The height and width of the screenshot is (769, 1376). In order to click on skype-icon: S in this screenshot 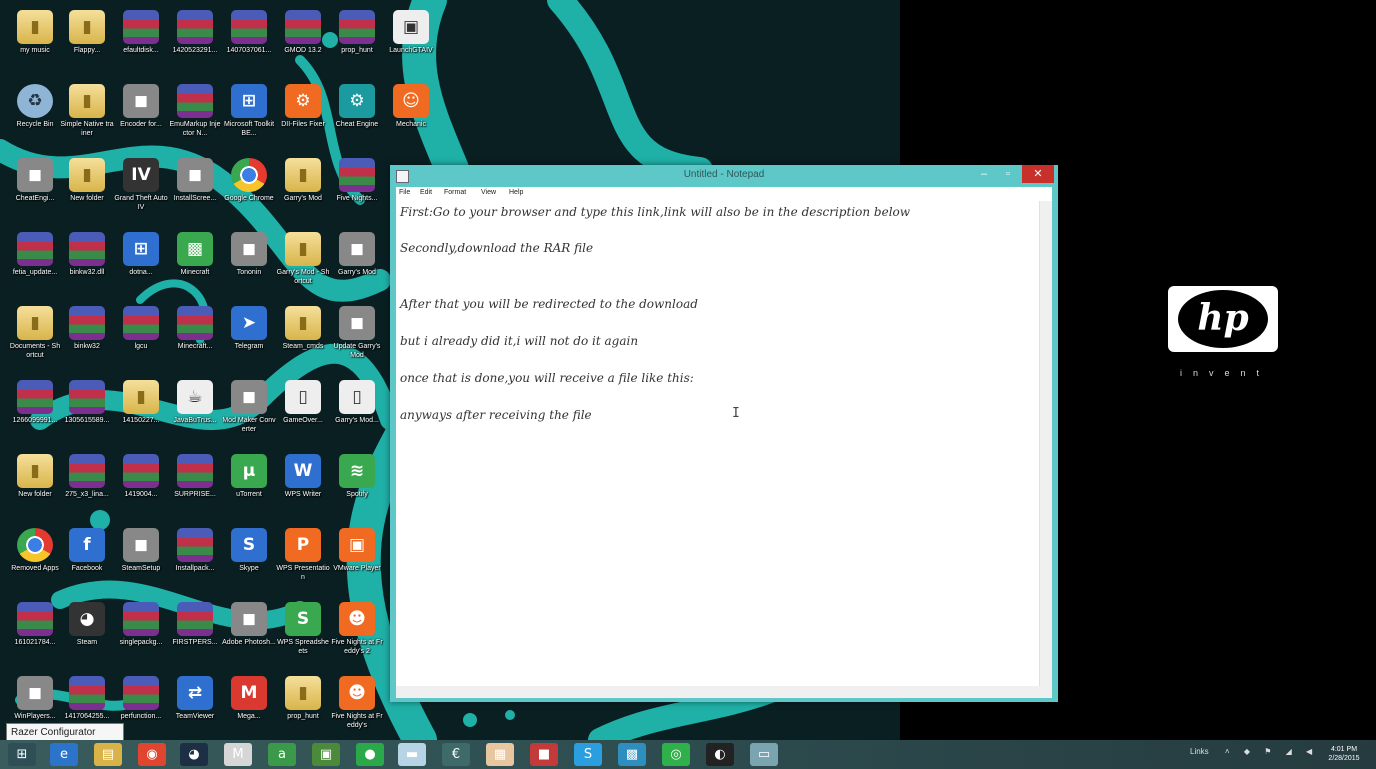, I will do `click(588, 754)`.